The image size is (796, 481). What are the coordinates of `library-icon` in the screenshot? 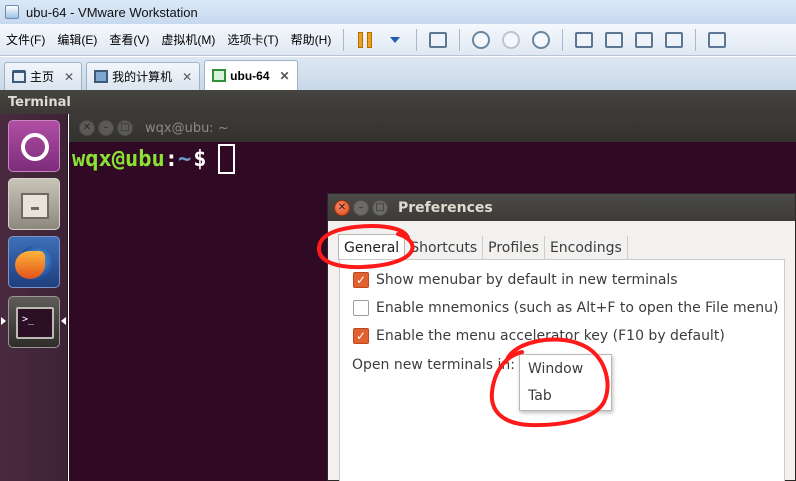 It's located at (584, 39).